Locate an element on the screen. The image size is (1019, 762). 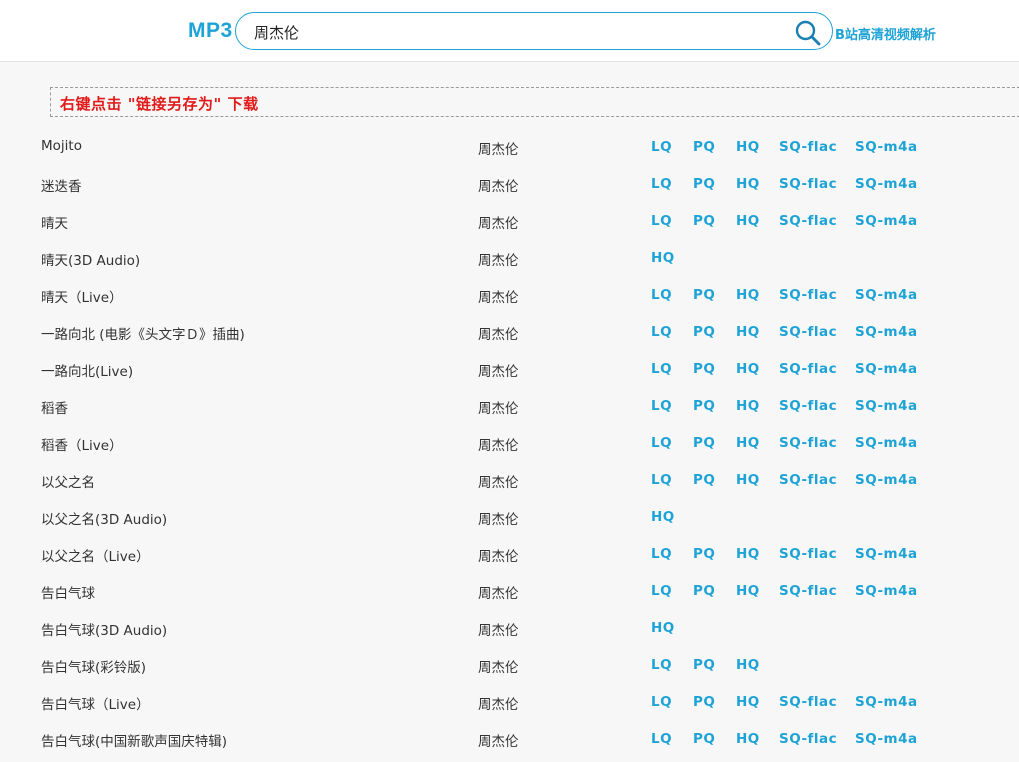
song-title: 晴天（Live） is located at coordinates (82, 298).